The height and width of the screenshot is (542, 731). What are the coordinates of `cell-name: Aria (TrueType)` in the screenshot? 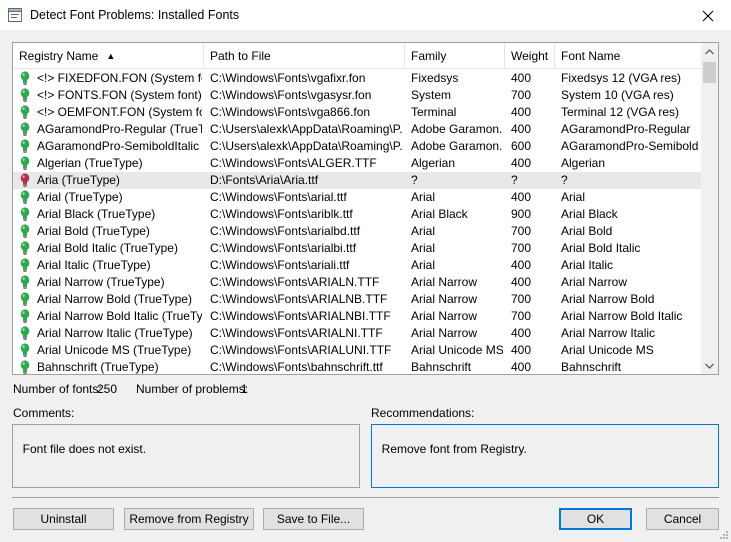 It's located at (78, 180).